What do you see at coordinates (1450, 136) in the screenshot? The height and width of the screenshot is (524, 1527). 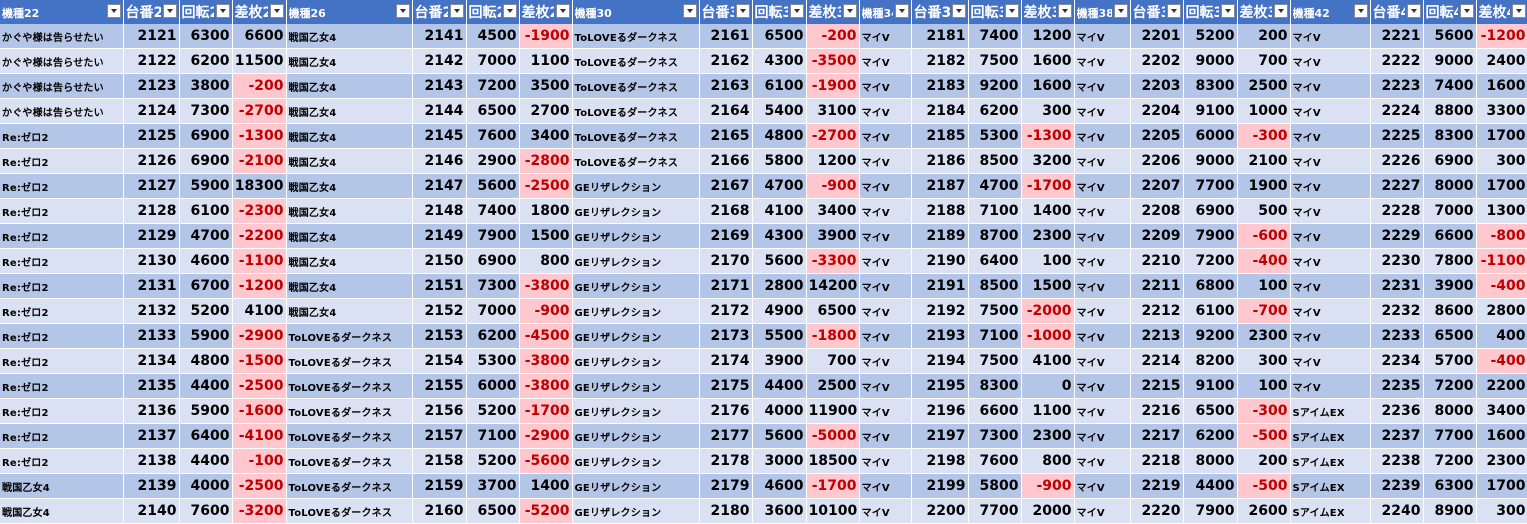 I see `spins-cell: 8300` at bounding box center [1450, 136].